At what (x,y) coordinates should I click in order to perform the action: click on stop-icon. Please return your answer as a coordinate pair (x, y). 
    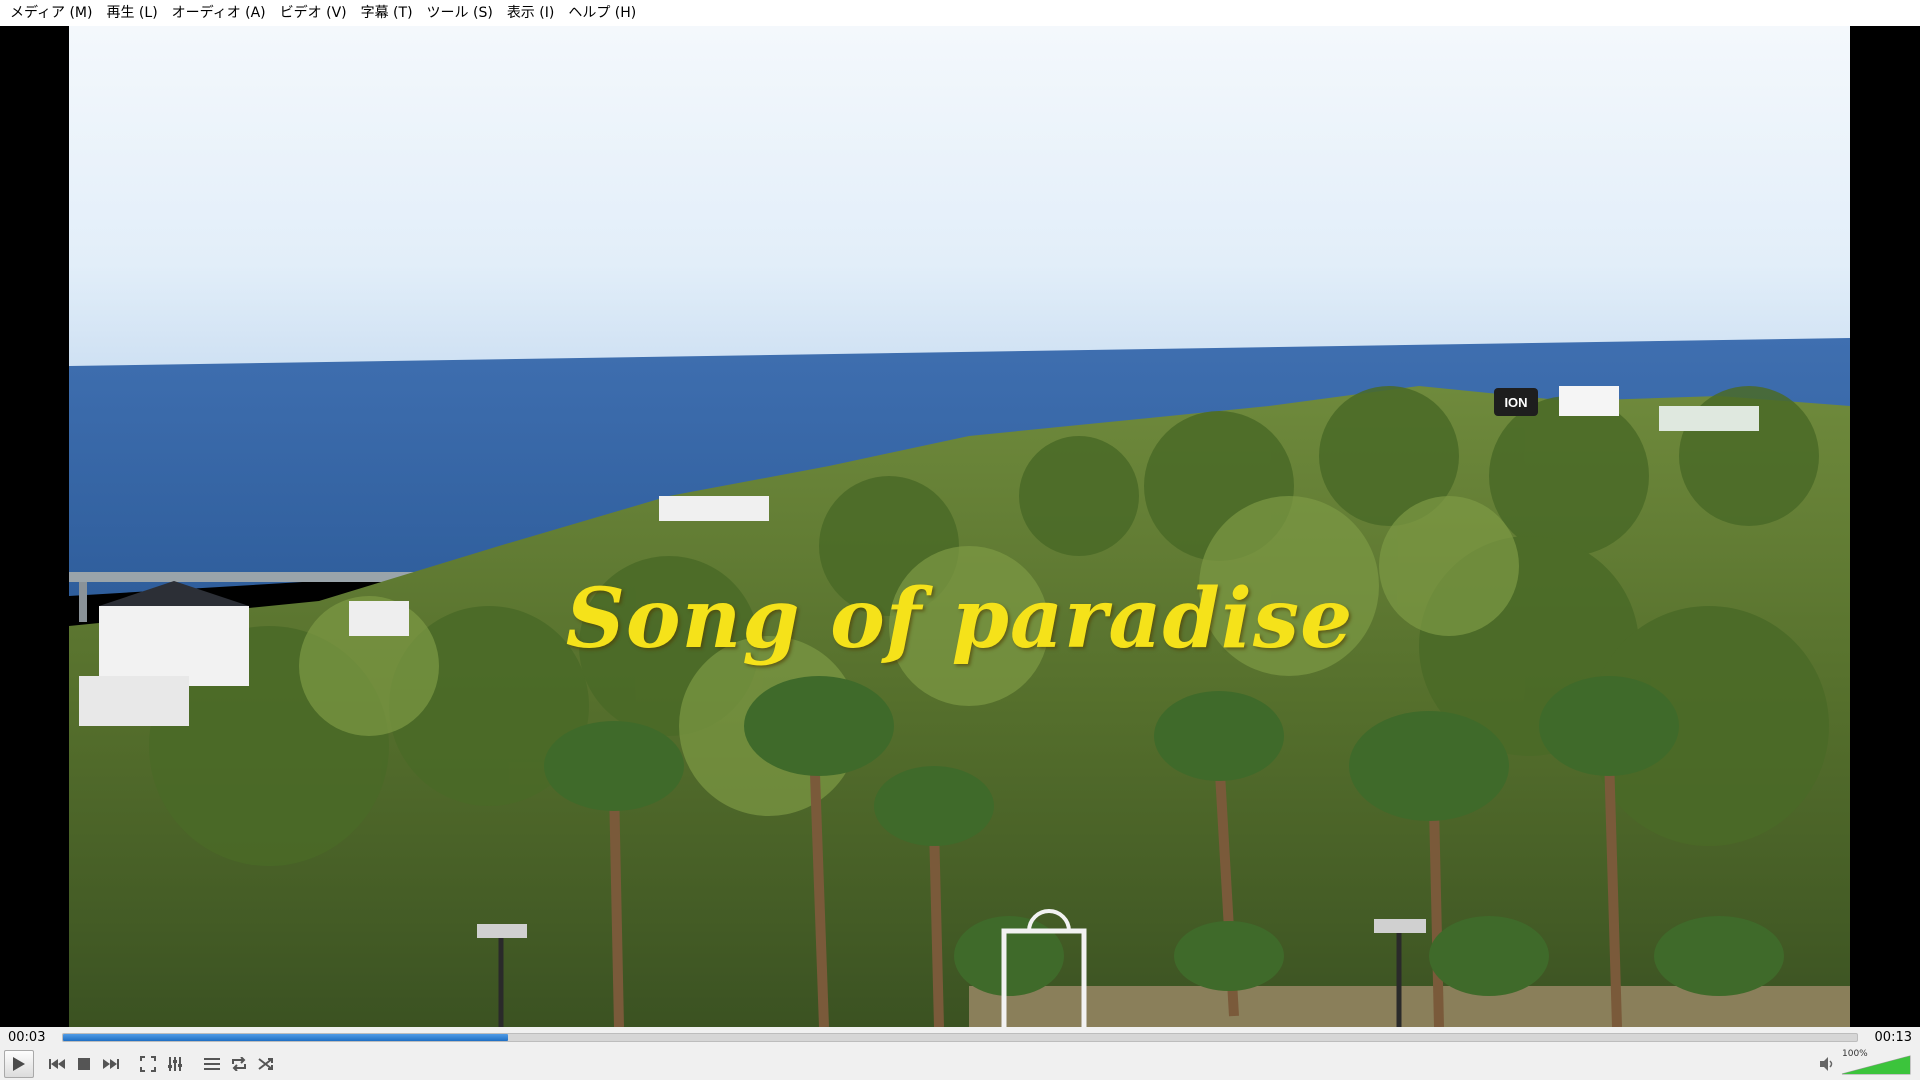
    Looking at the image, I should click on (84, 1063).